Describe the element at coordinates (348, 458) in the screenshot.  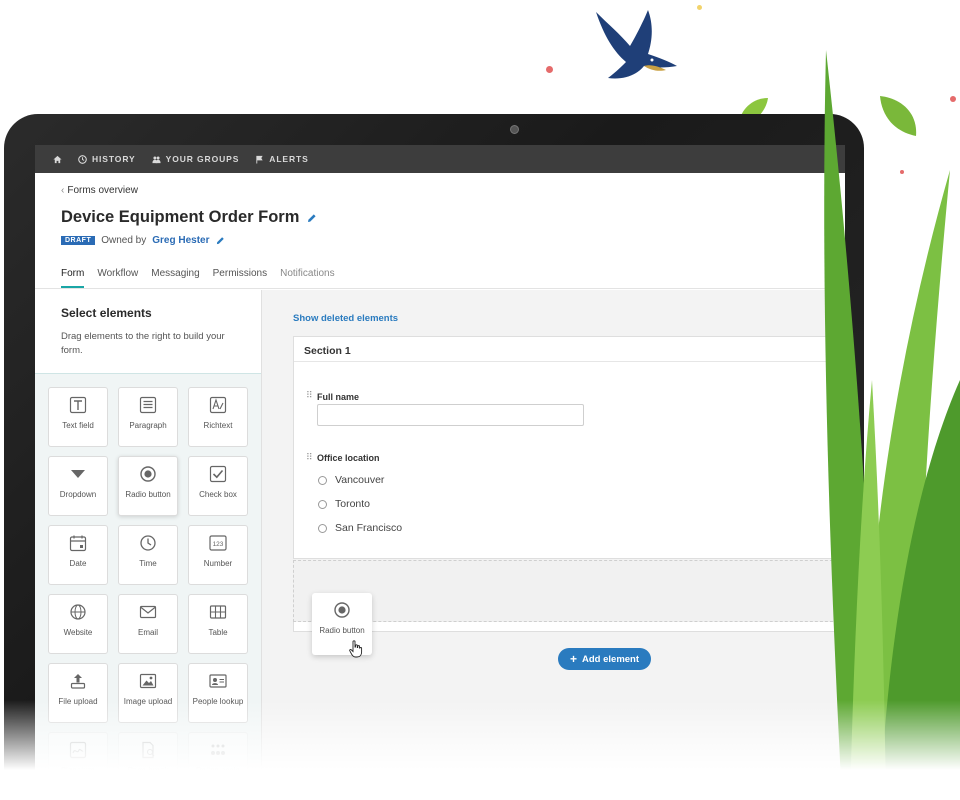
I see `office-location-label: Office location` at that location.